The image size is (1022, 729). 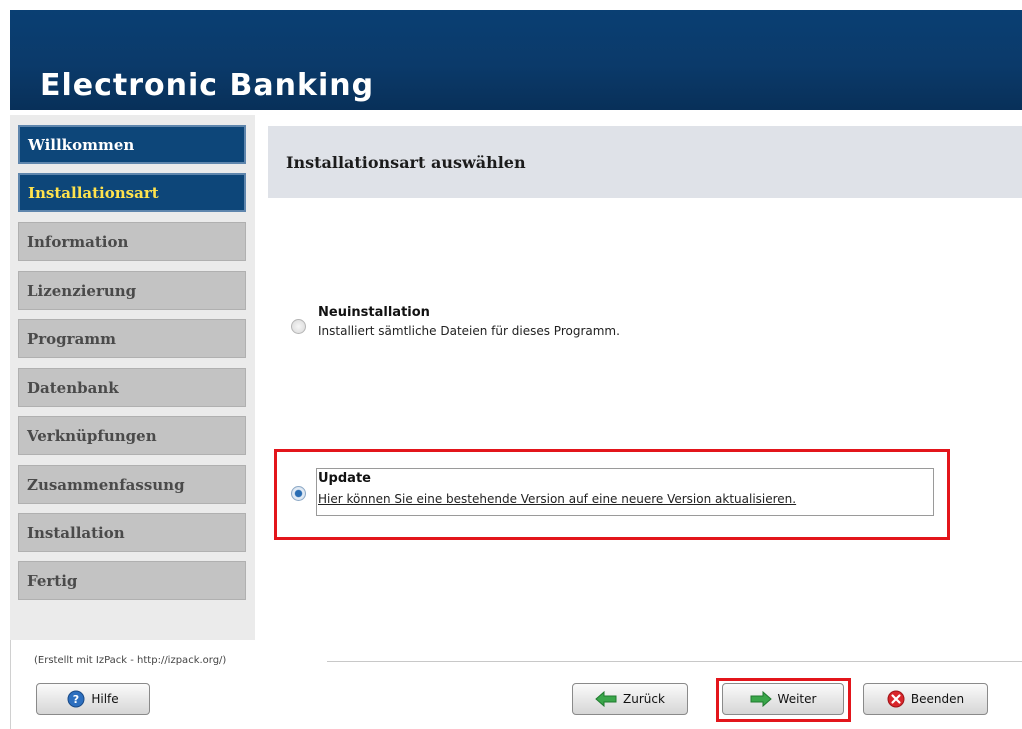 I want to click on step-willkommen: Willkommen, so click(x=132, y=144).